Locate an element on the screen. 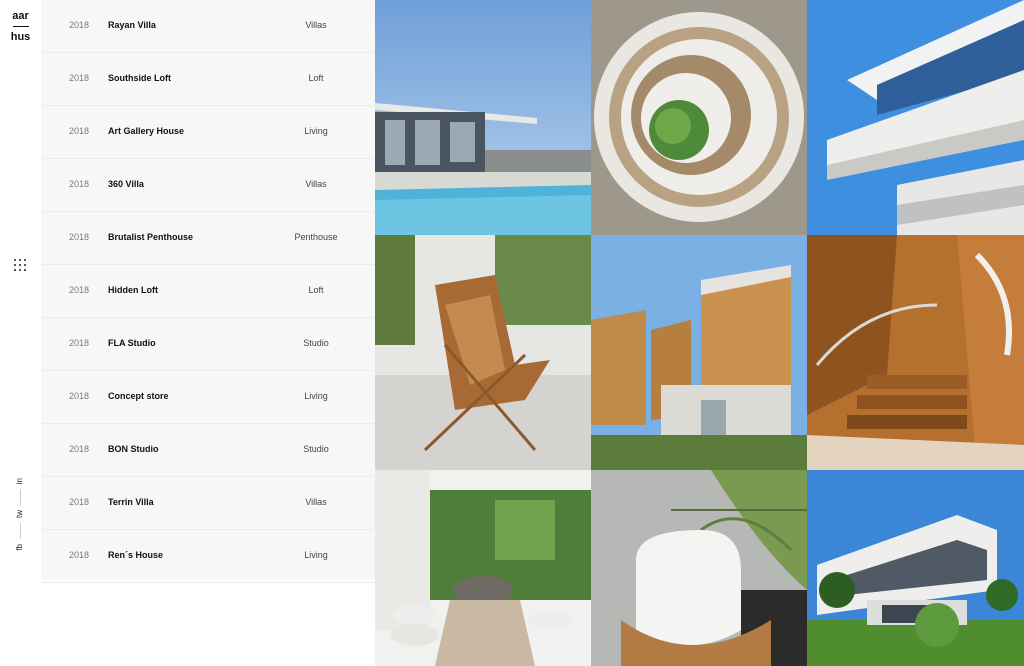  facebook-link: fb is located at coordinates (20, 547).